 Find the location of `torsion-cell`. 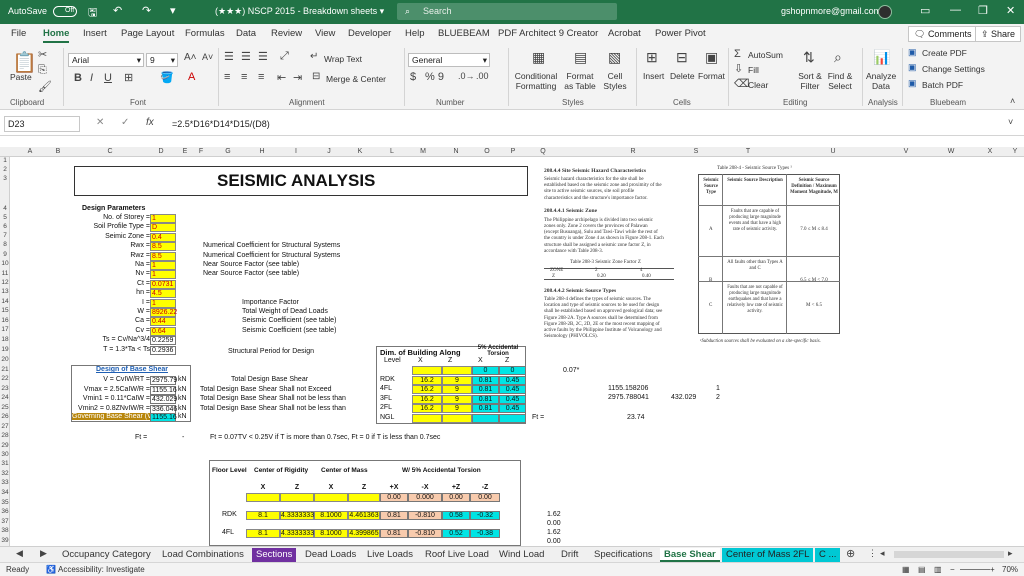

torsion-cell is located at coordinates (364, 497).